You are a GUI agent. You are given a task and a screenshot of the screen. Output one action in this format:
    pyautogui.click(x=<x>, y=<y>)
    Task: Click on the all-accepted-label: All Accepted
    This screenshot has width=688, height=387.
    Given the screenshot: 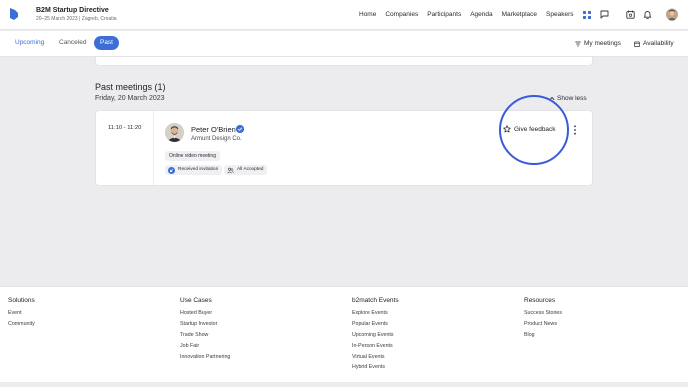 What is the action you would take?
    pyautogui.click(x=250, y=169)
    